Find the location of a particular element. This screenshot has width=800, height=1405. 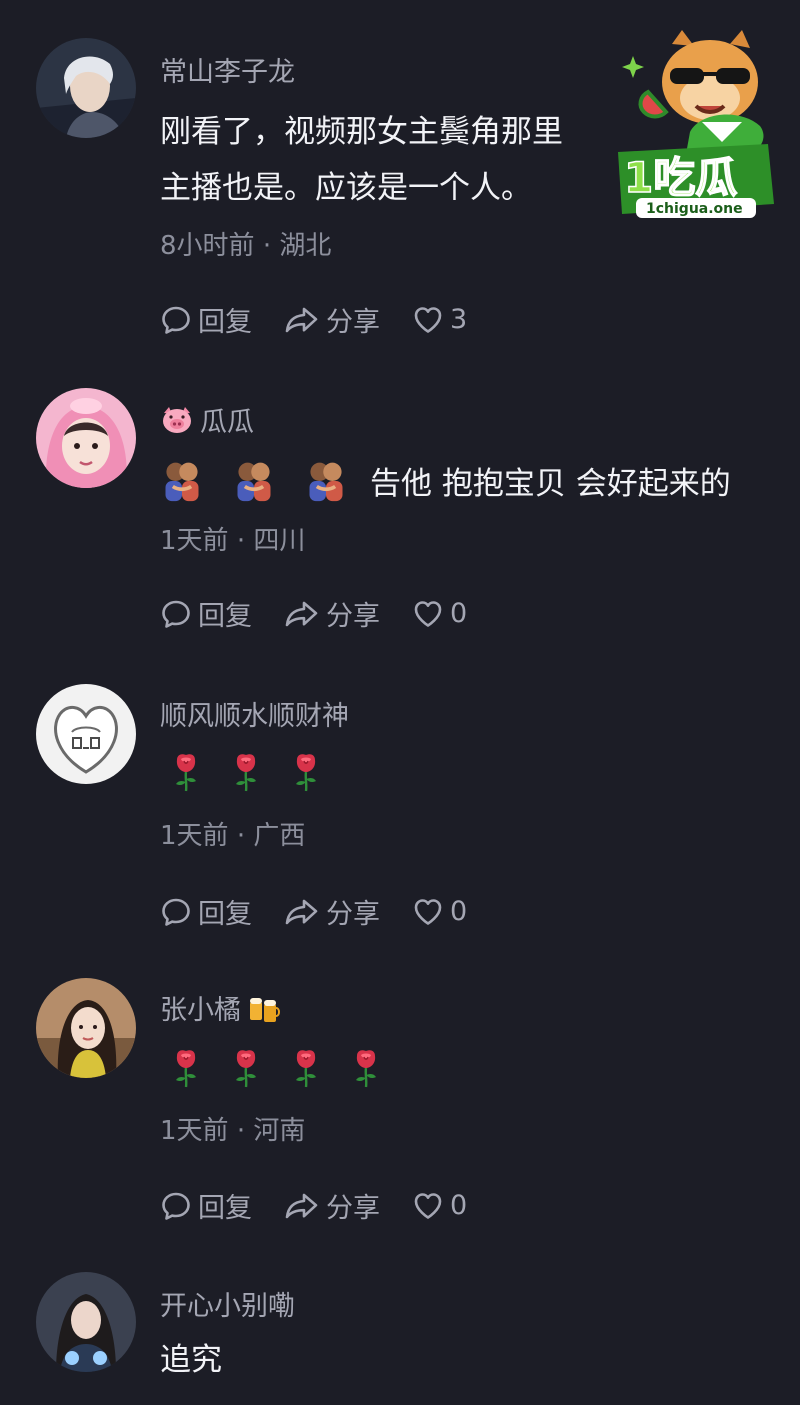

username-text: 顺风顺水顺财神 is located at coordinates (254, 716).